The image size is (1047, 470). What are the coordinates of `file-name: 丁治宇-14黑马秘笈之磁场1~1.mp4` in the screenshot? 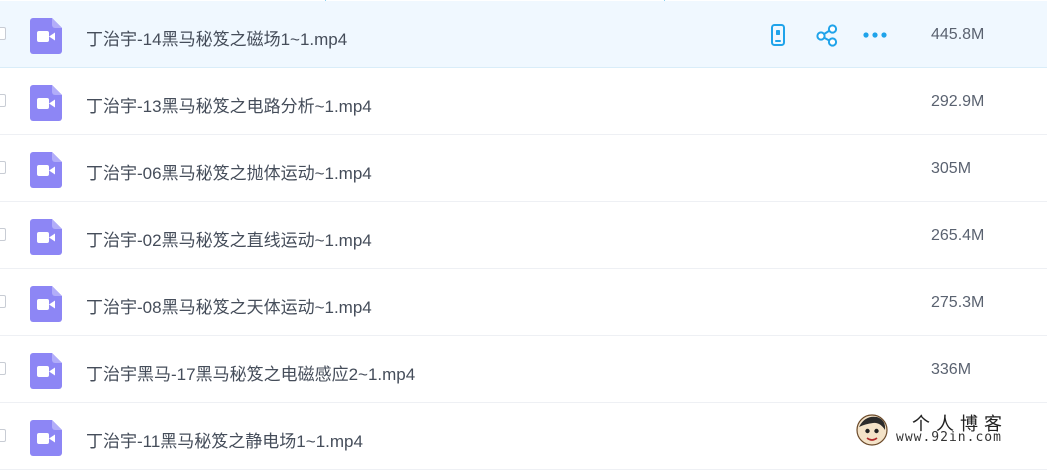 It's located at (216, 37).